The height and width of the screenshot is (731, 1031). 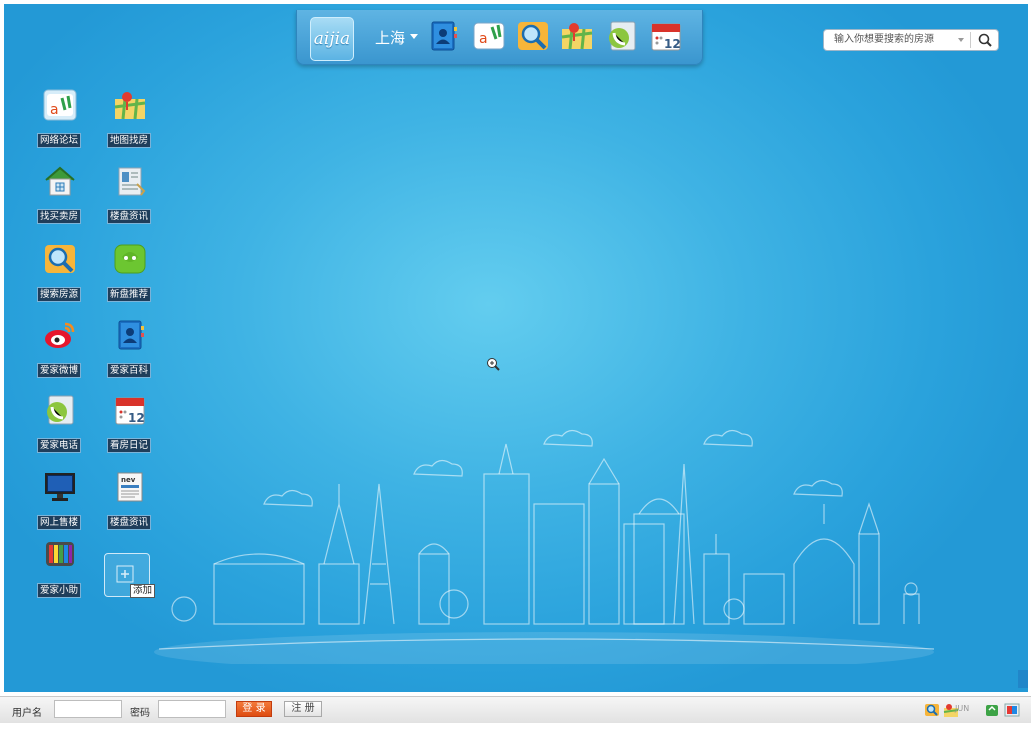 What do you see at coordinates (59, 354) in the screenshot?
I see `desktop-icon-weibo: 爱家微博` at bounding box center [59, 354].